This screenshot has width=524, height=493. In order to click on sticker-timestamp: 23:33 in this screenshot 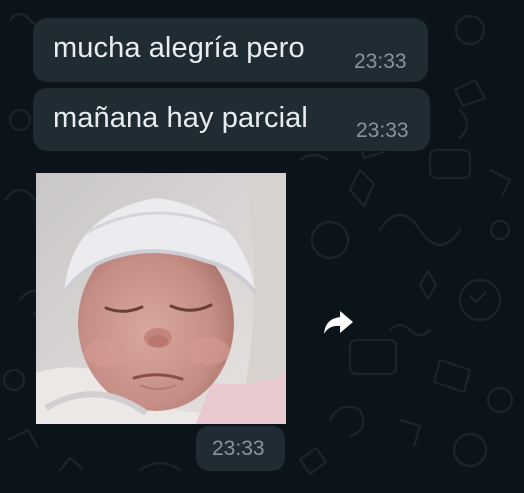, I will do `click(240, 448)`.